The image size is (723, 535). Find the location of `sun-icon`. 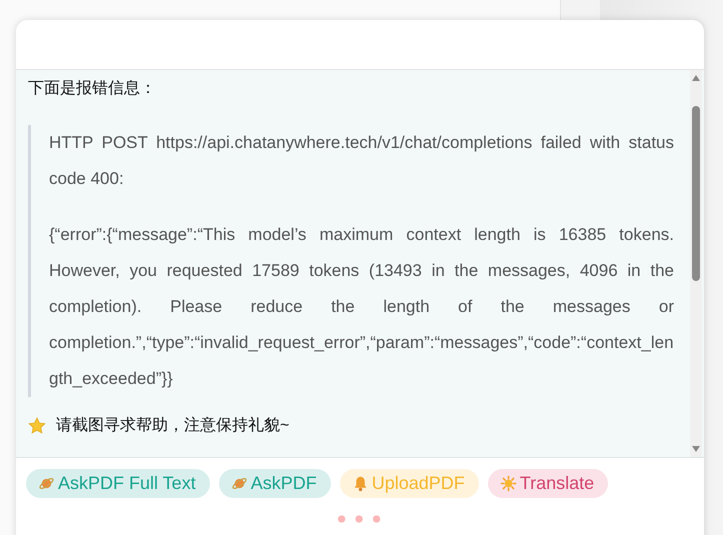

sun-icon is located at coordinates (508, 483).